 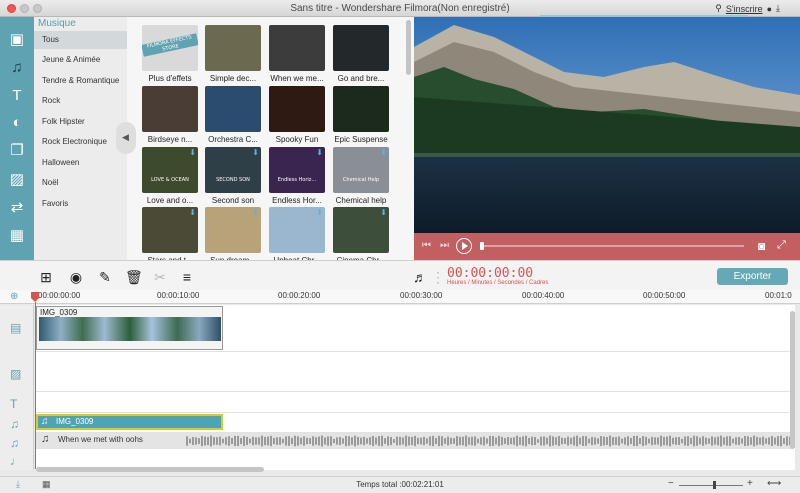 I want to click on previous-frame-icon: ⏮, so click(x=426, y=245).